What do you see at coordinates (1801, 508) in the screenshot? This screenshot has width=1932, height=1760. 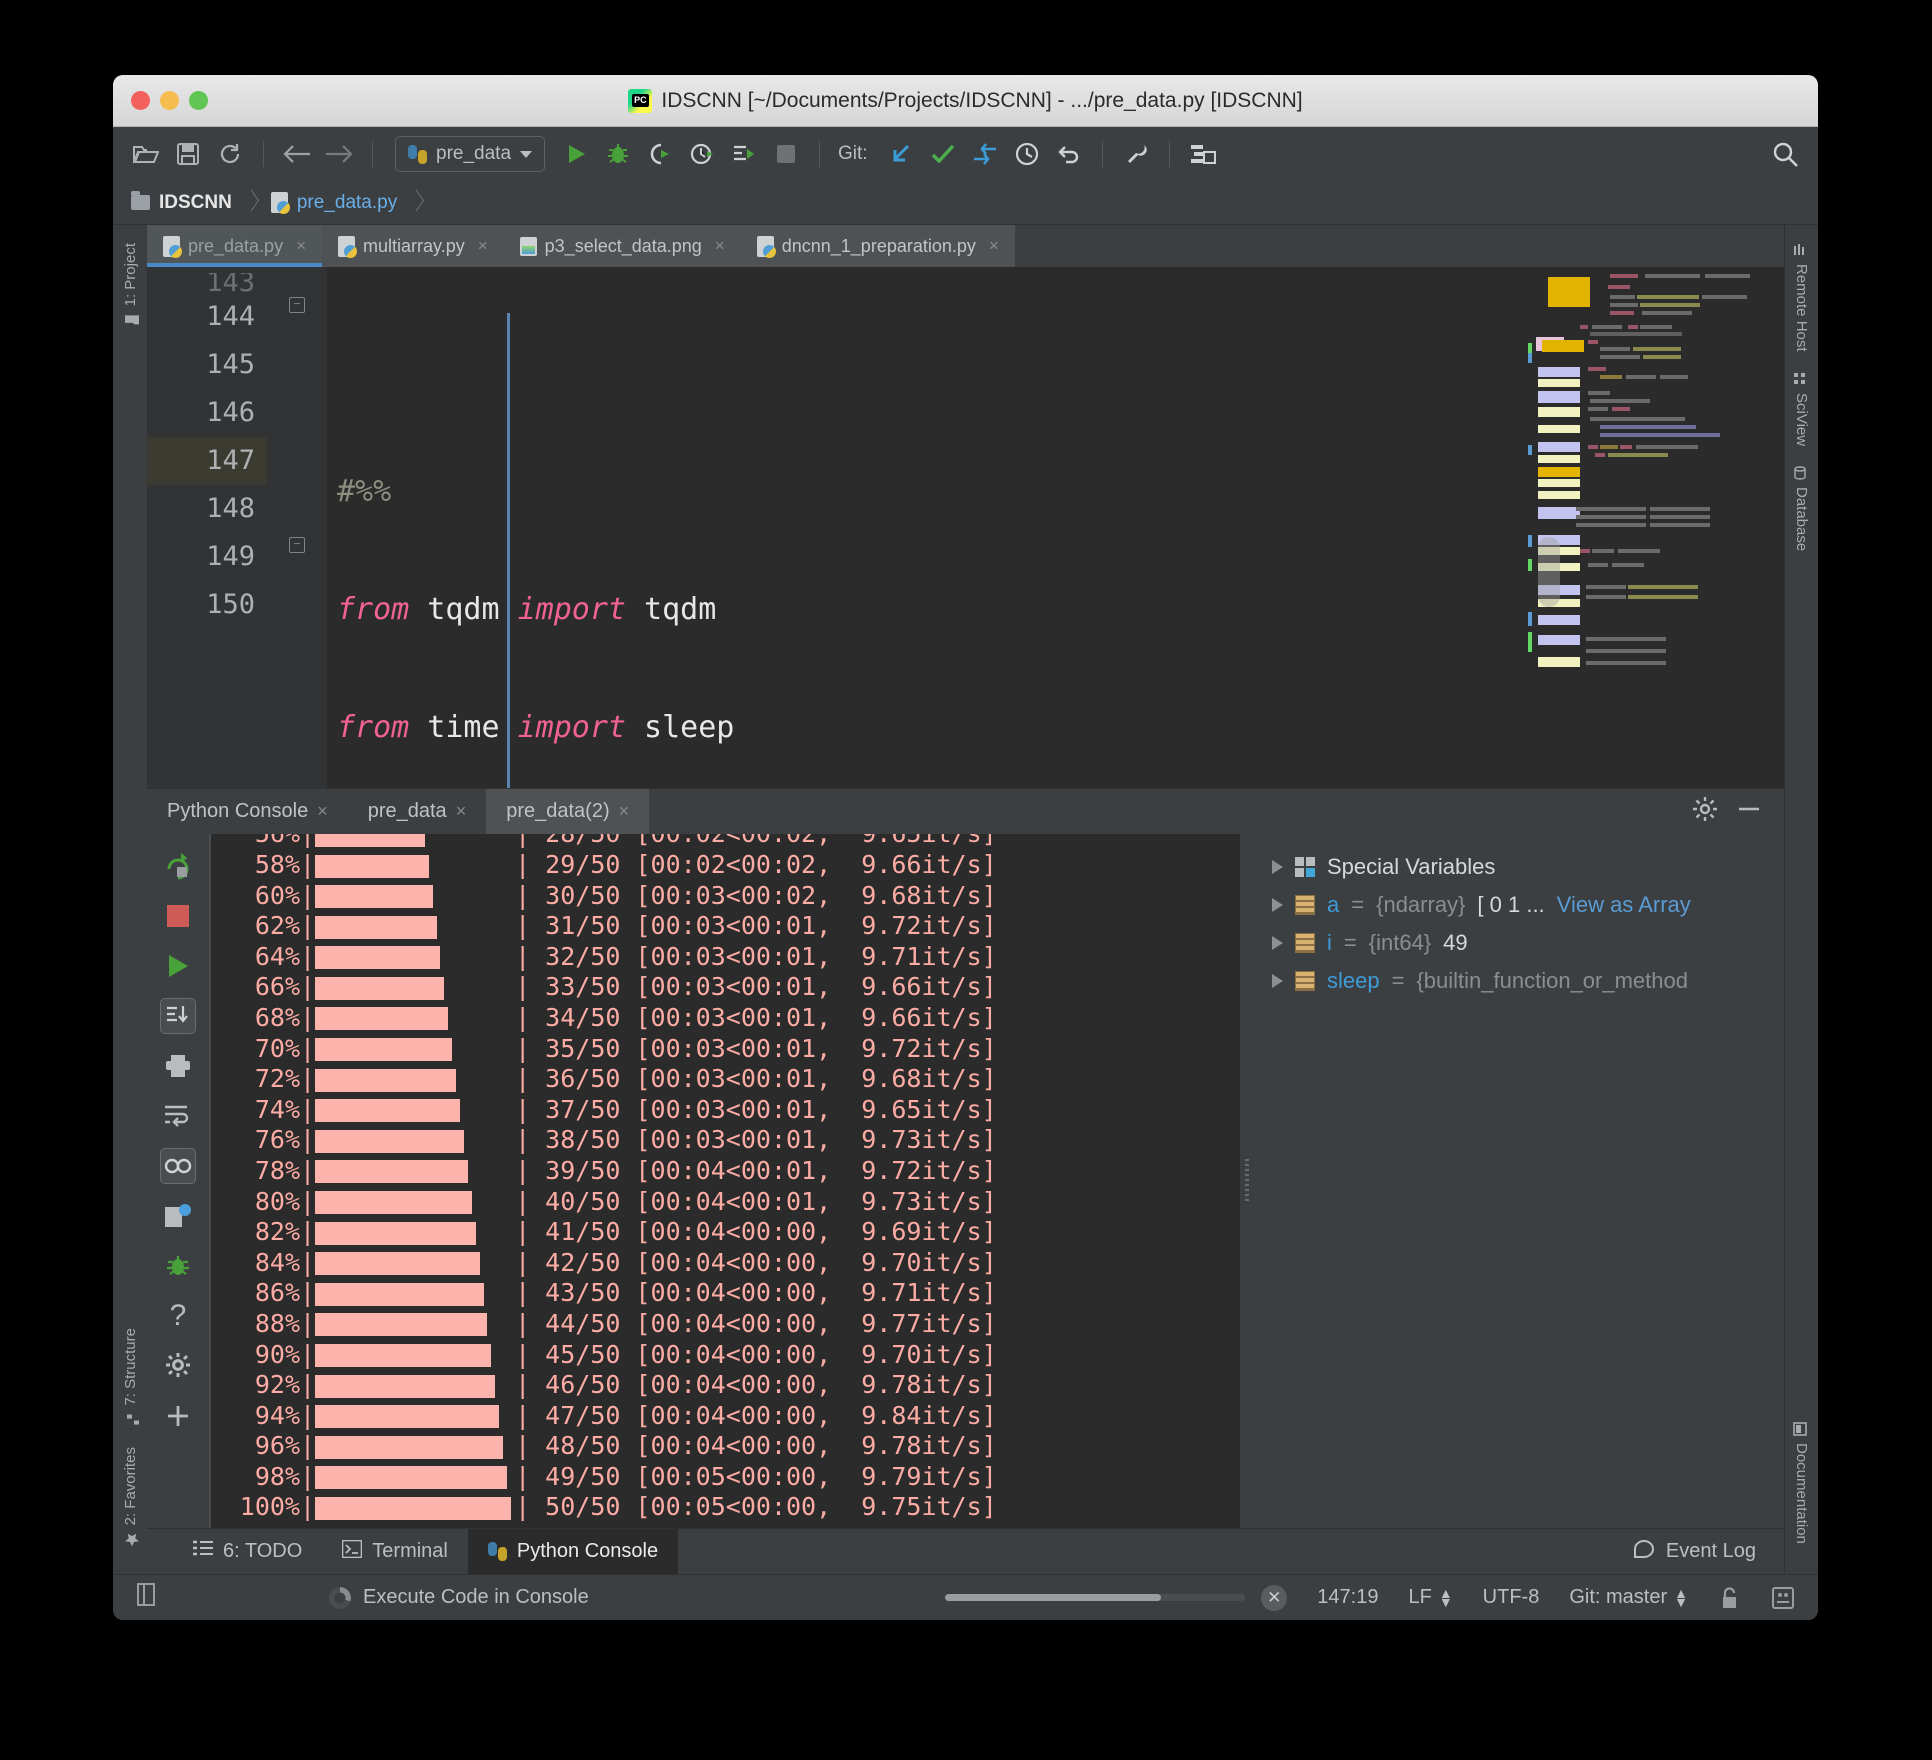 I see `sidebar-item-database: Database` at bounding box center [1801, 508].